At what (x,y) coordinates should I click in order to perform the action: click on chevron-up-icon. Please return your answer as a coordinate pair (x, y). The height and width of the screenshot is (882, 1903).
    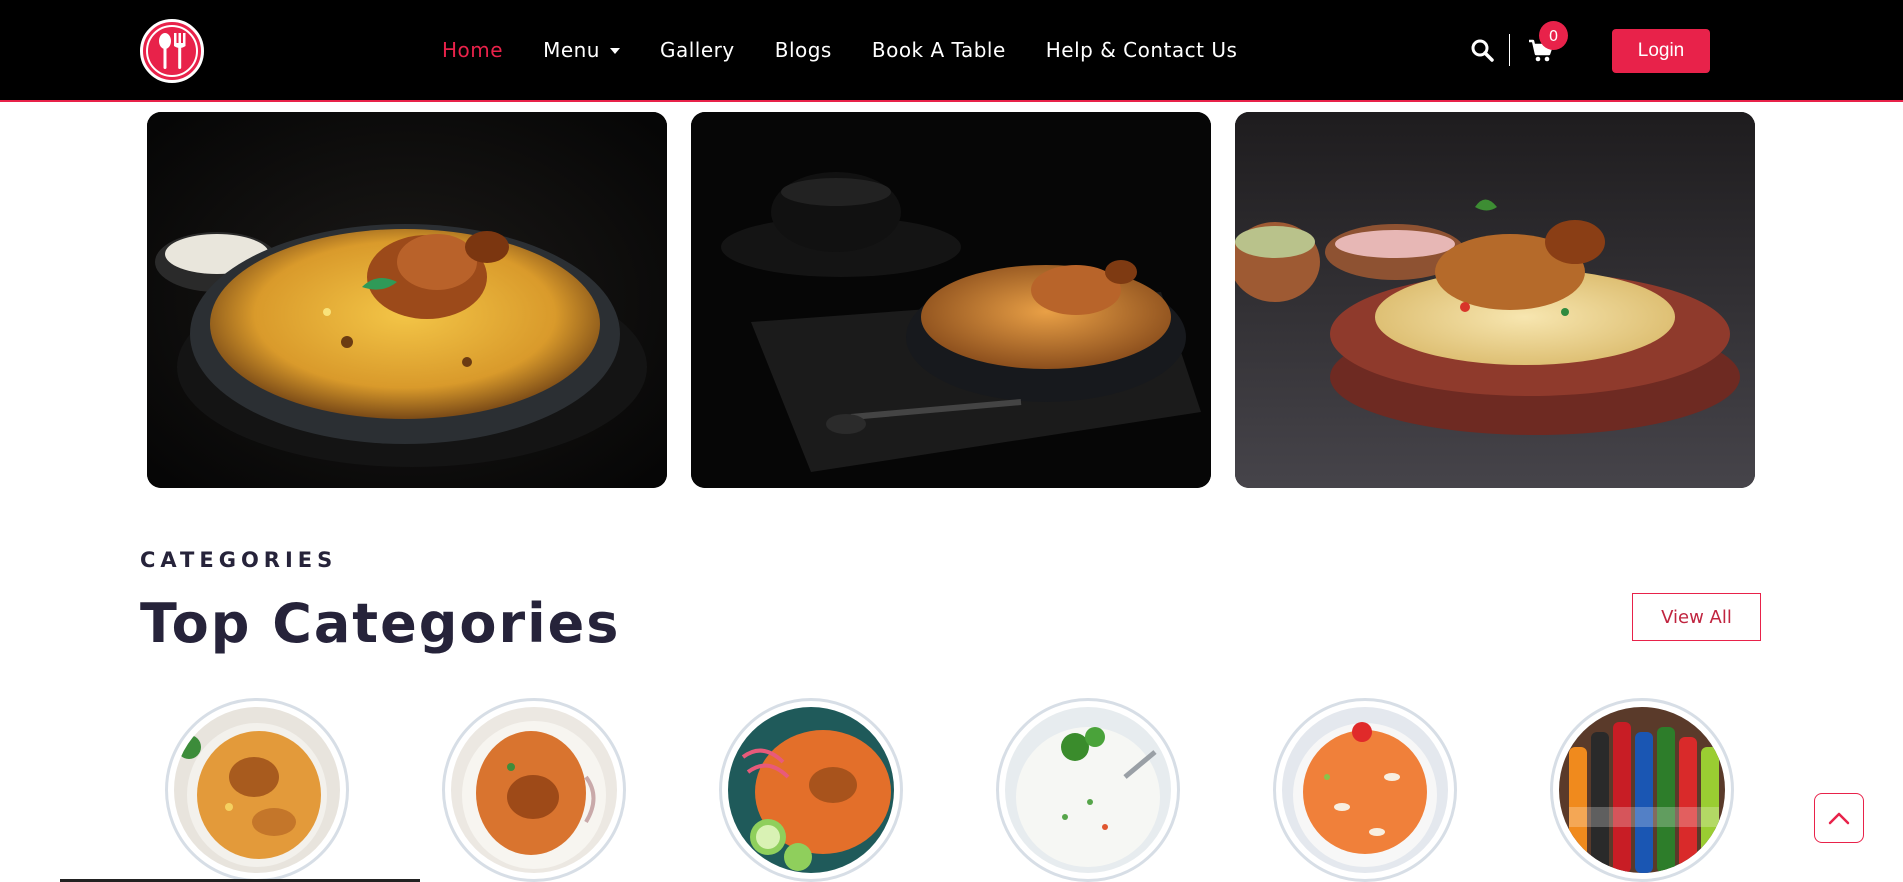
    Looking at the image, I should click on (1839, 818).